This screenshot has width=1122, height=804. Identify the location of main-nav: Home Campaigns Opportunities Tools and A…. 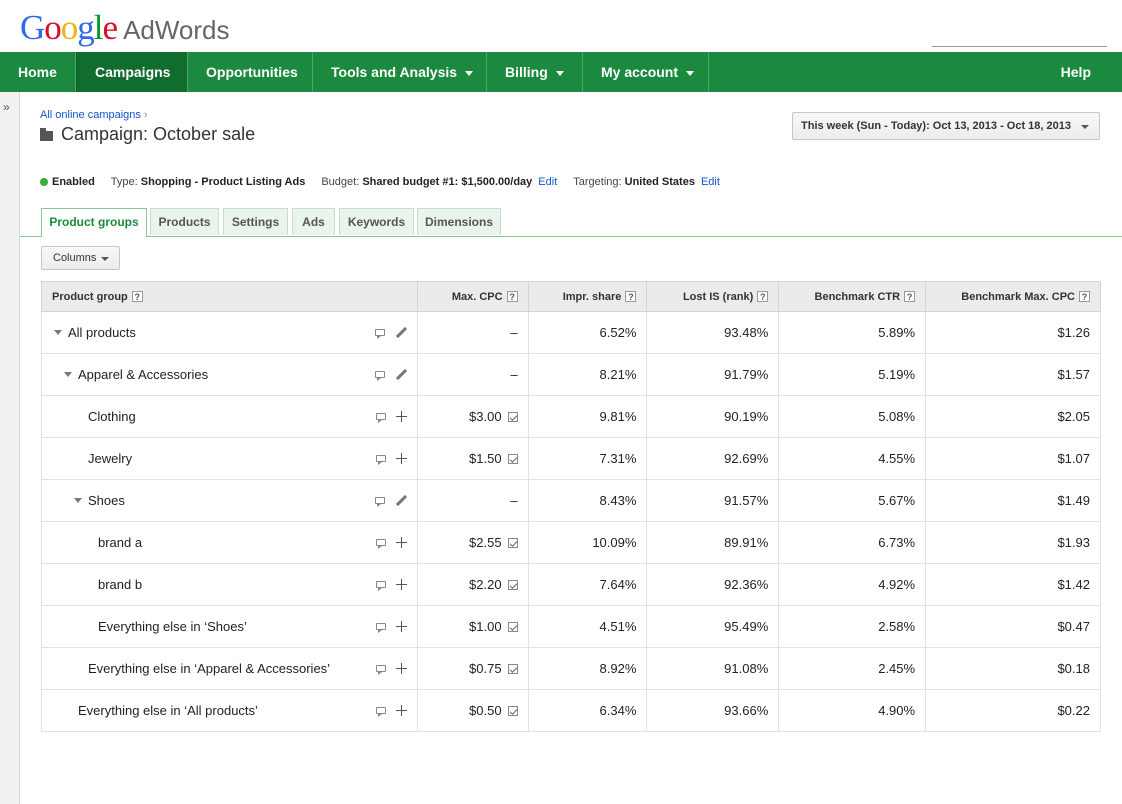
(561, 72).